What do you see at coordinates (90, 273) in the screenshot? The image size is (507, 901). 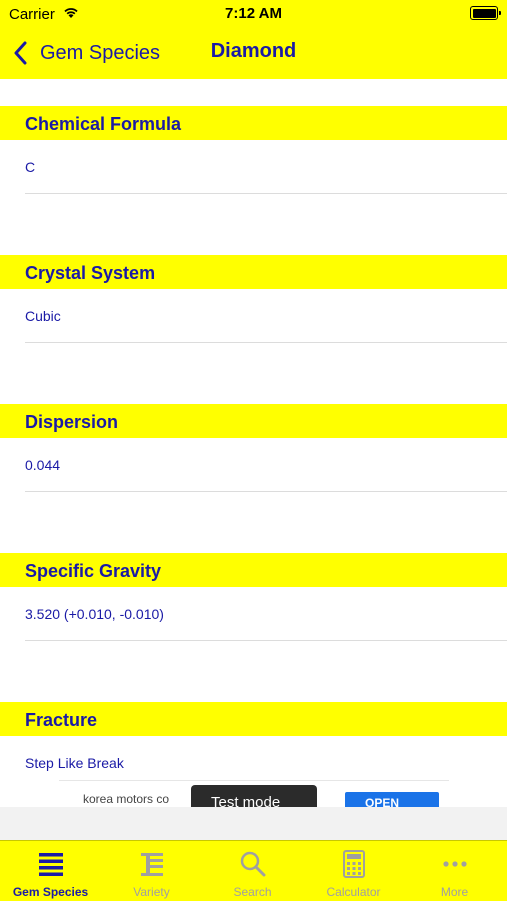 I see `section-header-label: Crystal System` at bounding box center [90, 273].